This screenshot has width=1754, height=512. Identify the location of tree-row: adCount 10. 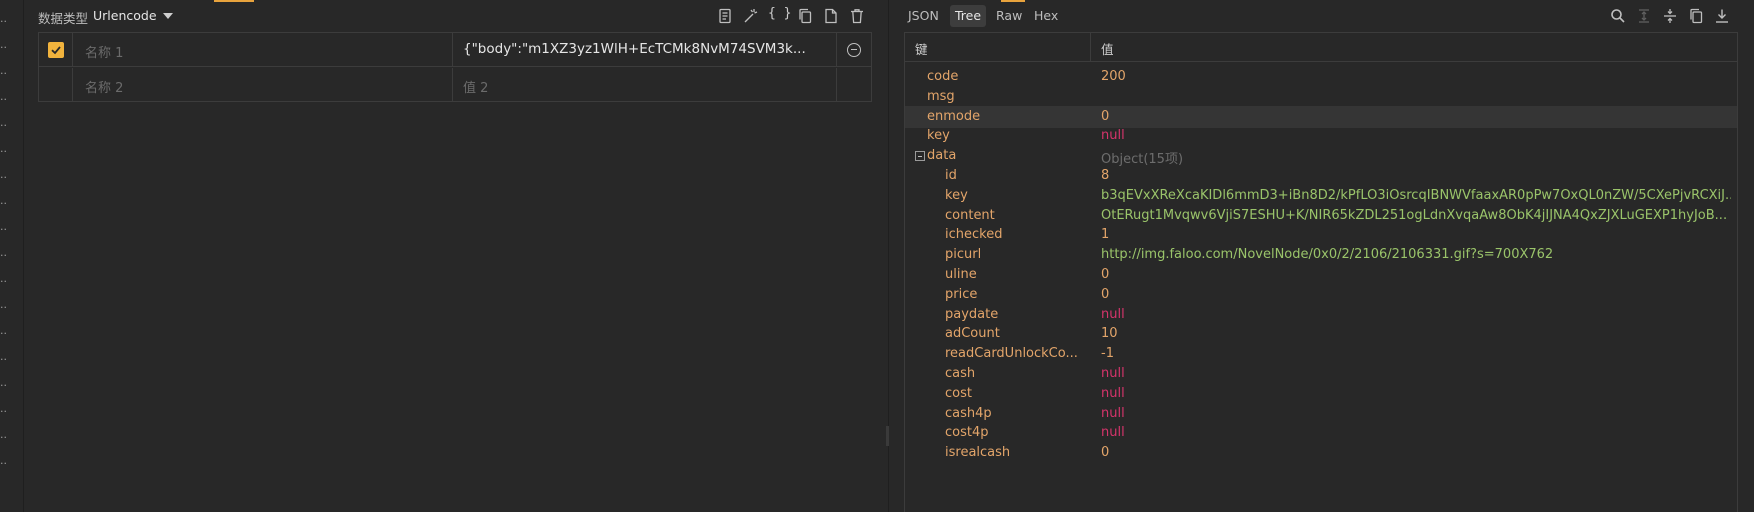
(1321, 334).